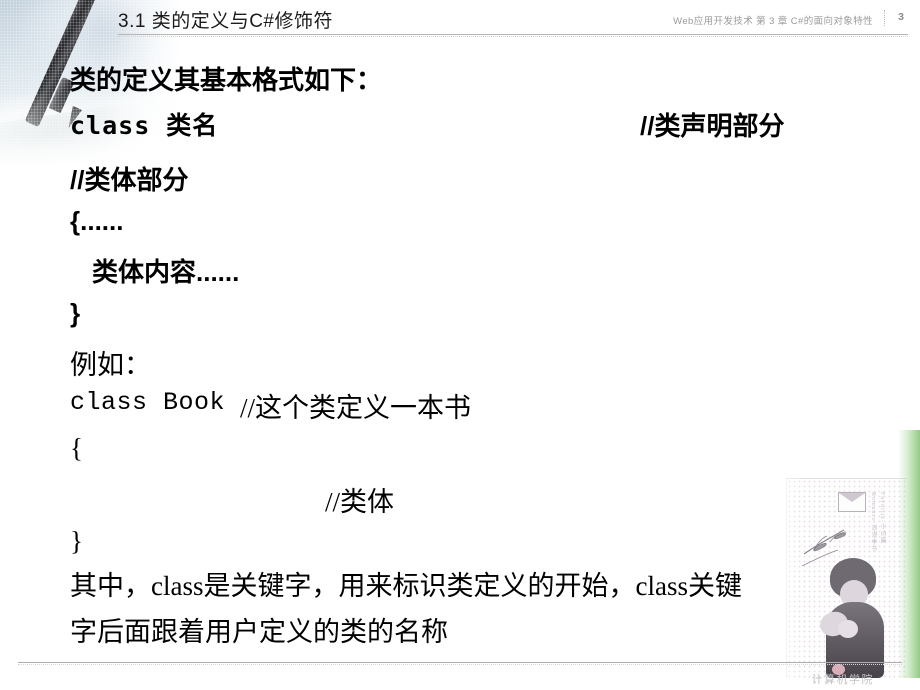 Image resolution: width=920 pixels, height=690 pixels. Describe the element at coordinates (885, 18) in the screenshot. I see `header-divider` at that location.